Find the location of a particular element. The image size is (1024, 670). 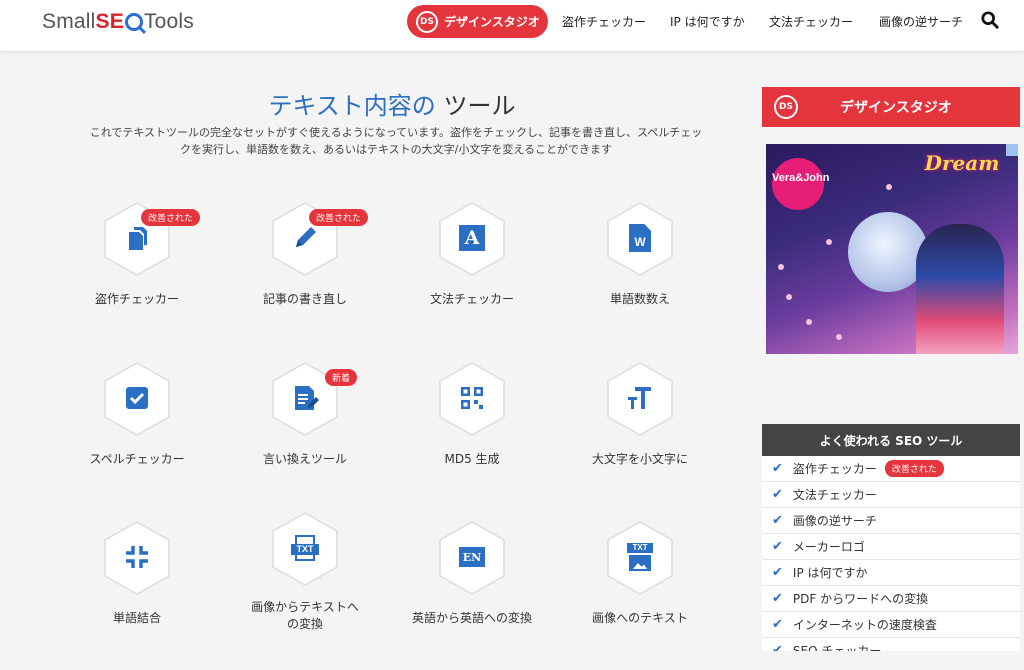

tool-label: 記事の書き直し is located at coordinates (304, 299).